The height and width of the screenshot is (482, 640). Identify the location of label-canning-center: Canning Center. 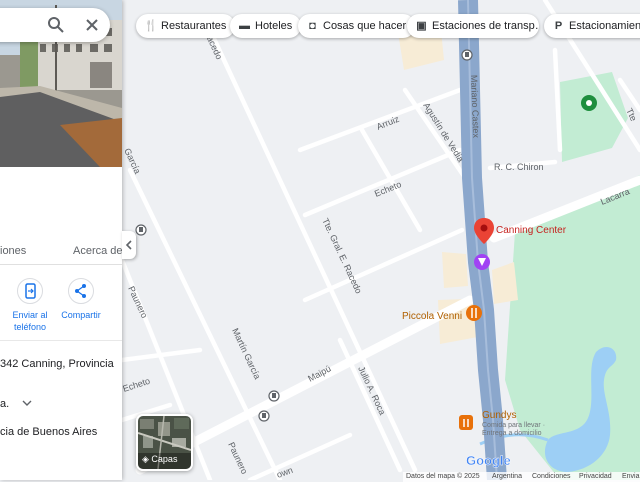
(531, 230).